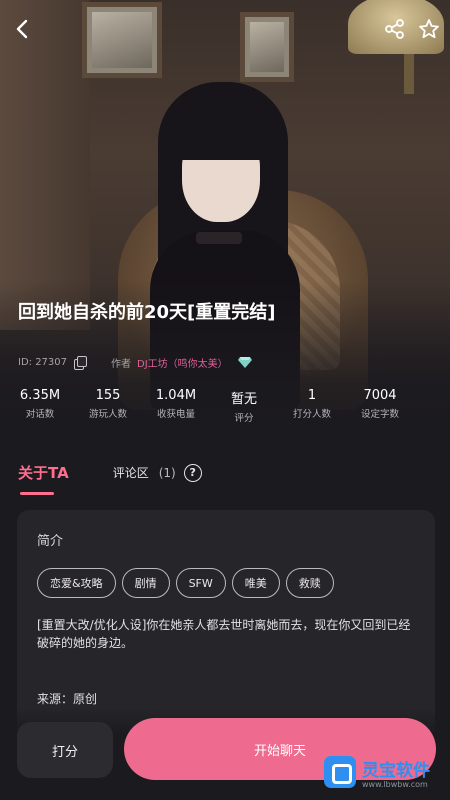  Describe the element at coordinates (312, 395) in the screenshot. I see `stat-value: 1` at that location.